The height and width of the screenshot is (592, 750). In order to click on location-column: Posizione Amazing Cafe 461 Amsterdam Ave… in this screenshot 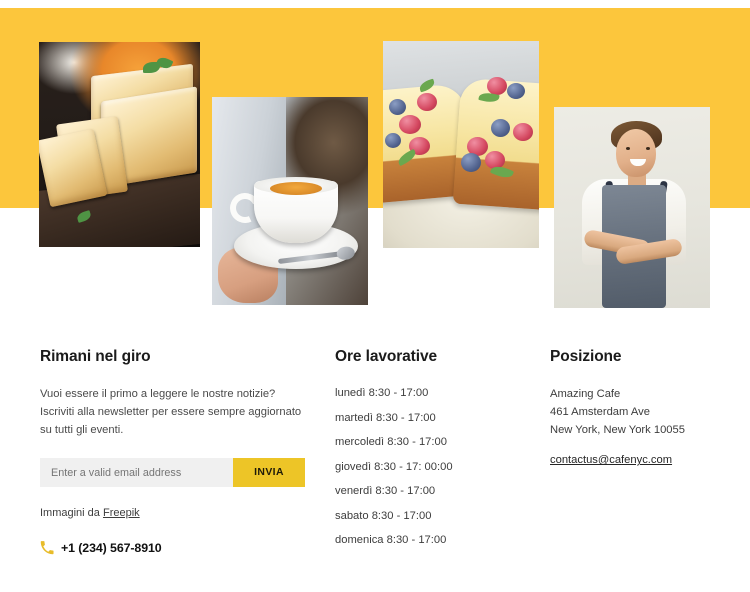, I will do `click(645, 408)`.